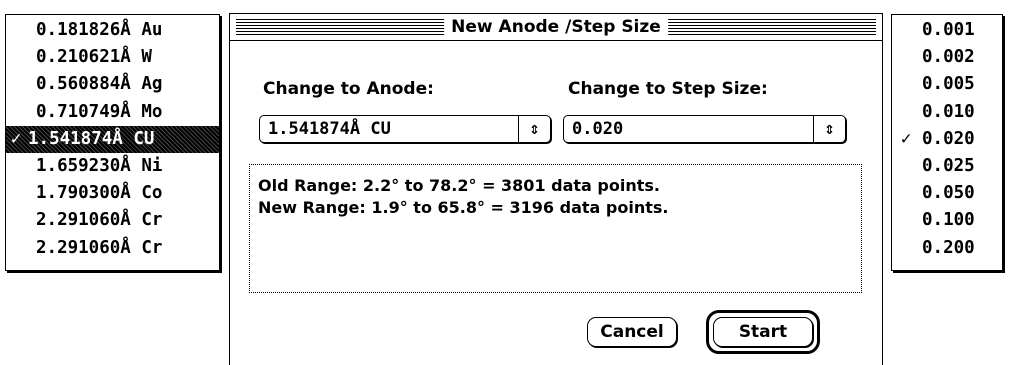  What do you see at coordinates (947, 220) in the screenshot?
I see `step-menu-item: 0.100` at bounding box center [947, 220].